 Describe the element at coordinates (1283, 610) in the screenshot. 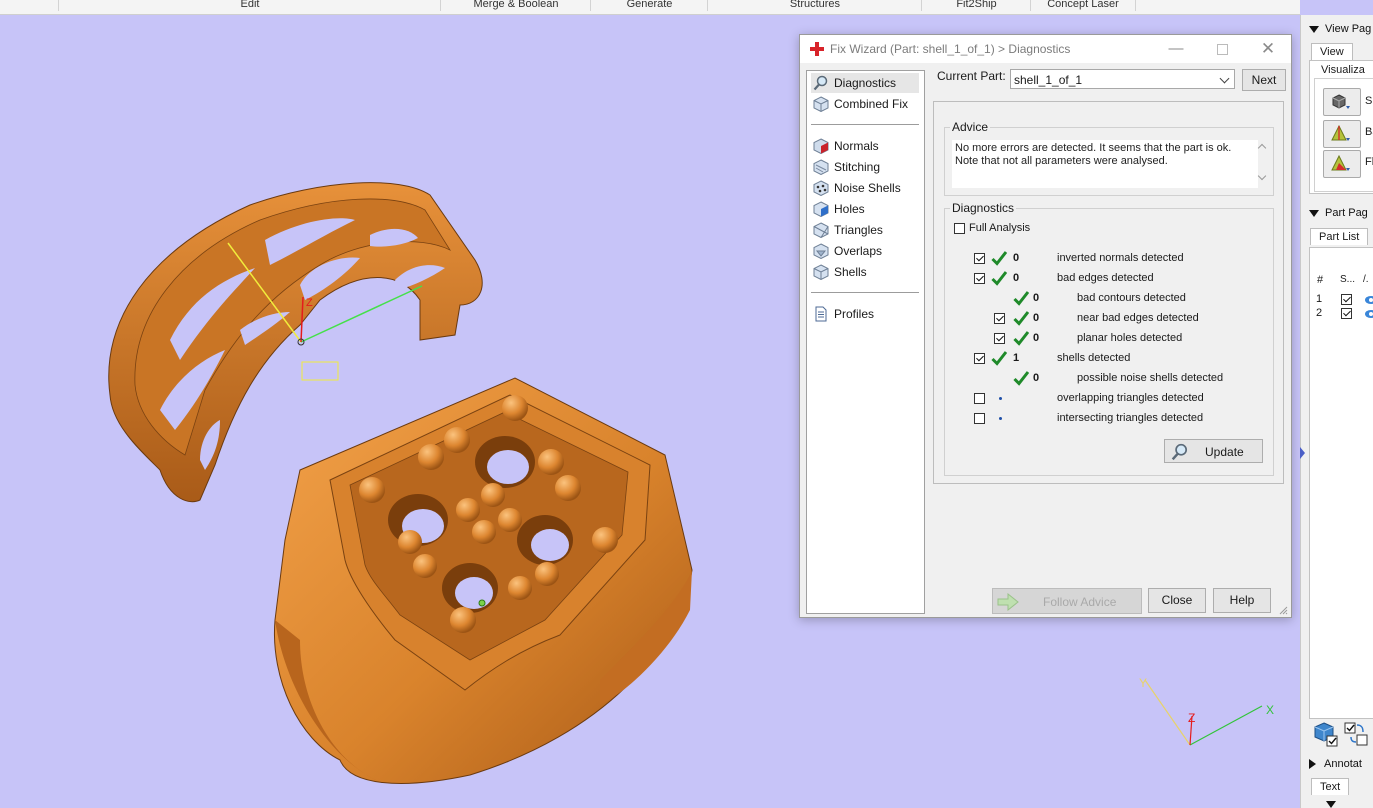

I see `resize-grip-icon` at that location.